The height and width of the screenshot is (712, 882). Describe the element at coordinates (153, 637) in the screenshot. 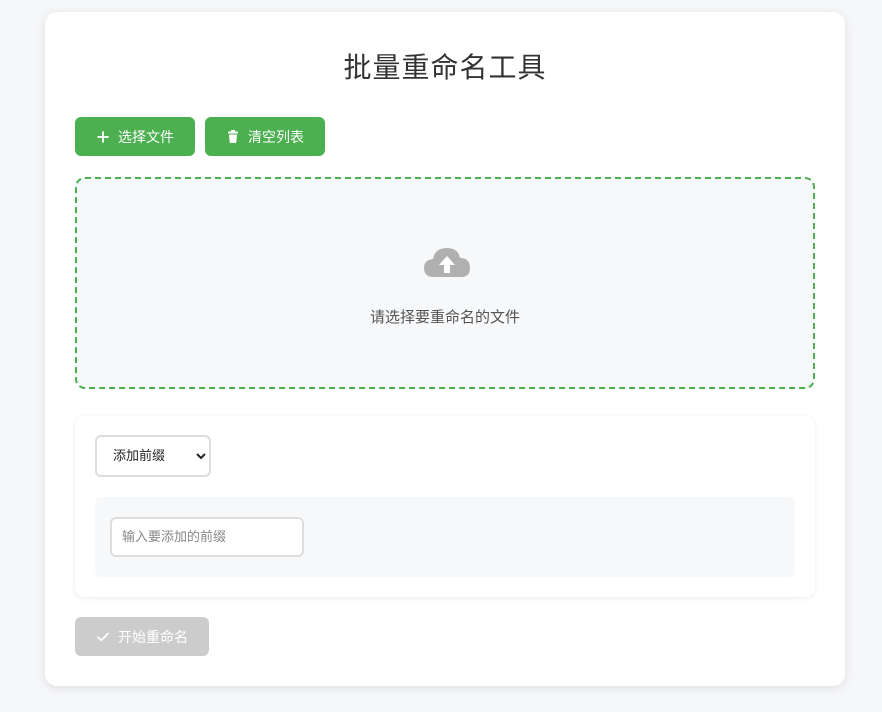

I see `start-rename-label: 开始重命名` at that location.